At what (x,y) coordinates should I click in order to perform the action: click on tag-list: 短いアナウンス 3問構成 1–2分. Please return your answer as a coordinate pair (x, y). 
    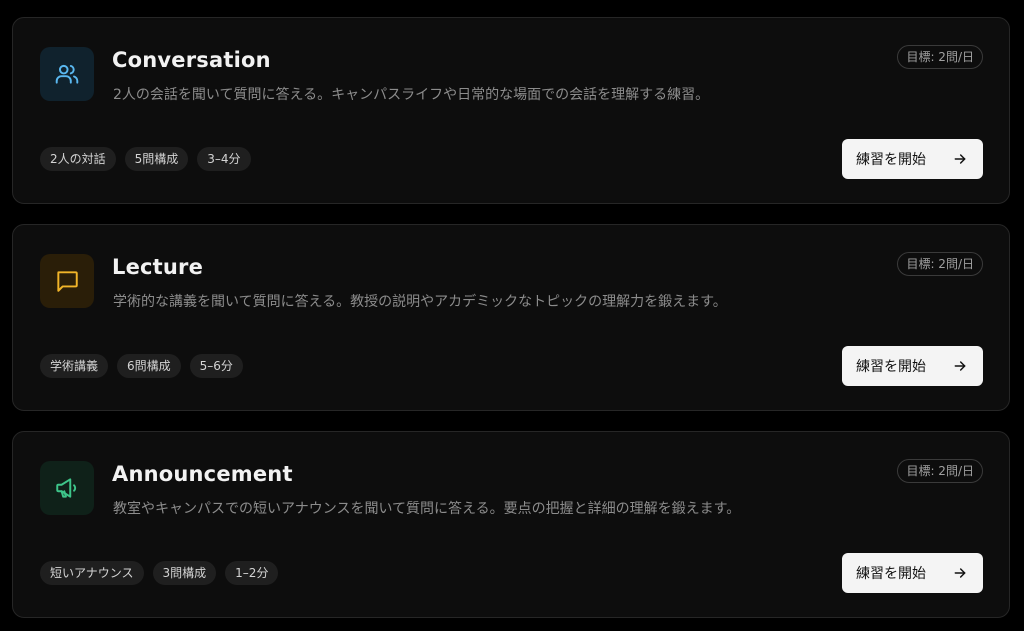
    Looking at the image, I should click on (159, 573).